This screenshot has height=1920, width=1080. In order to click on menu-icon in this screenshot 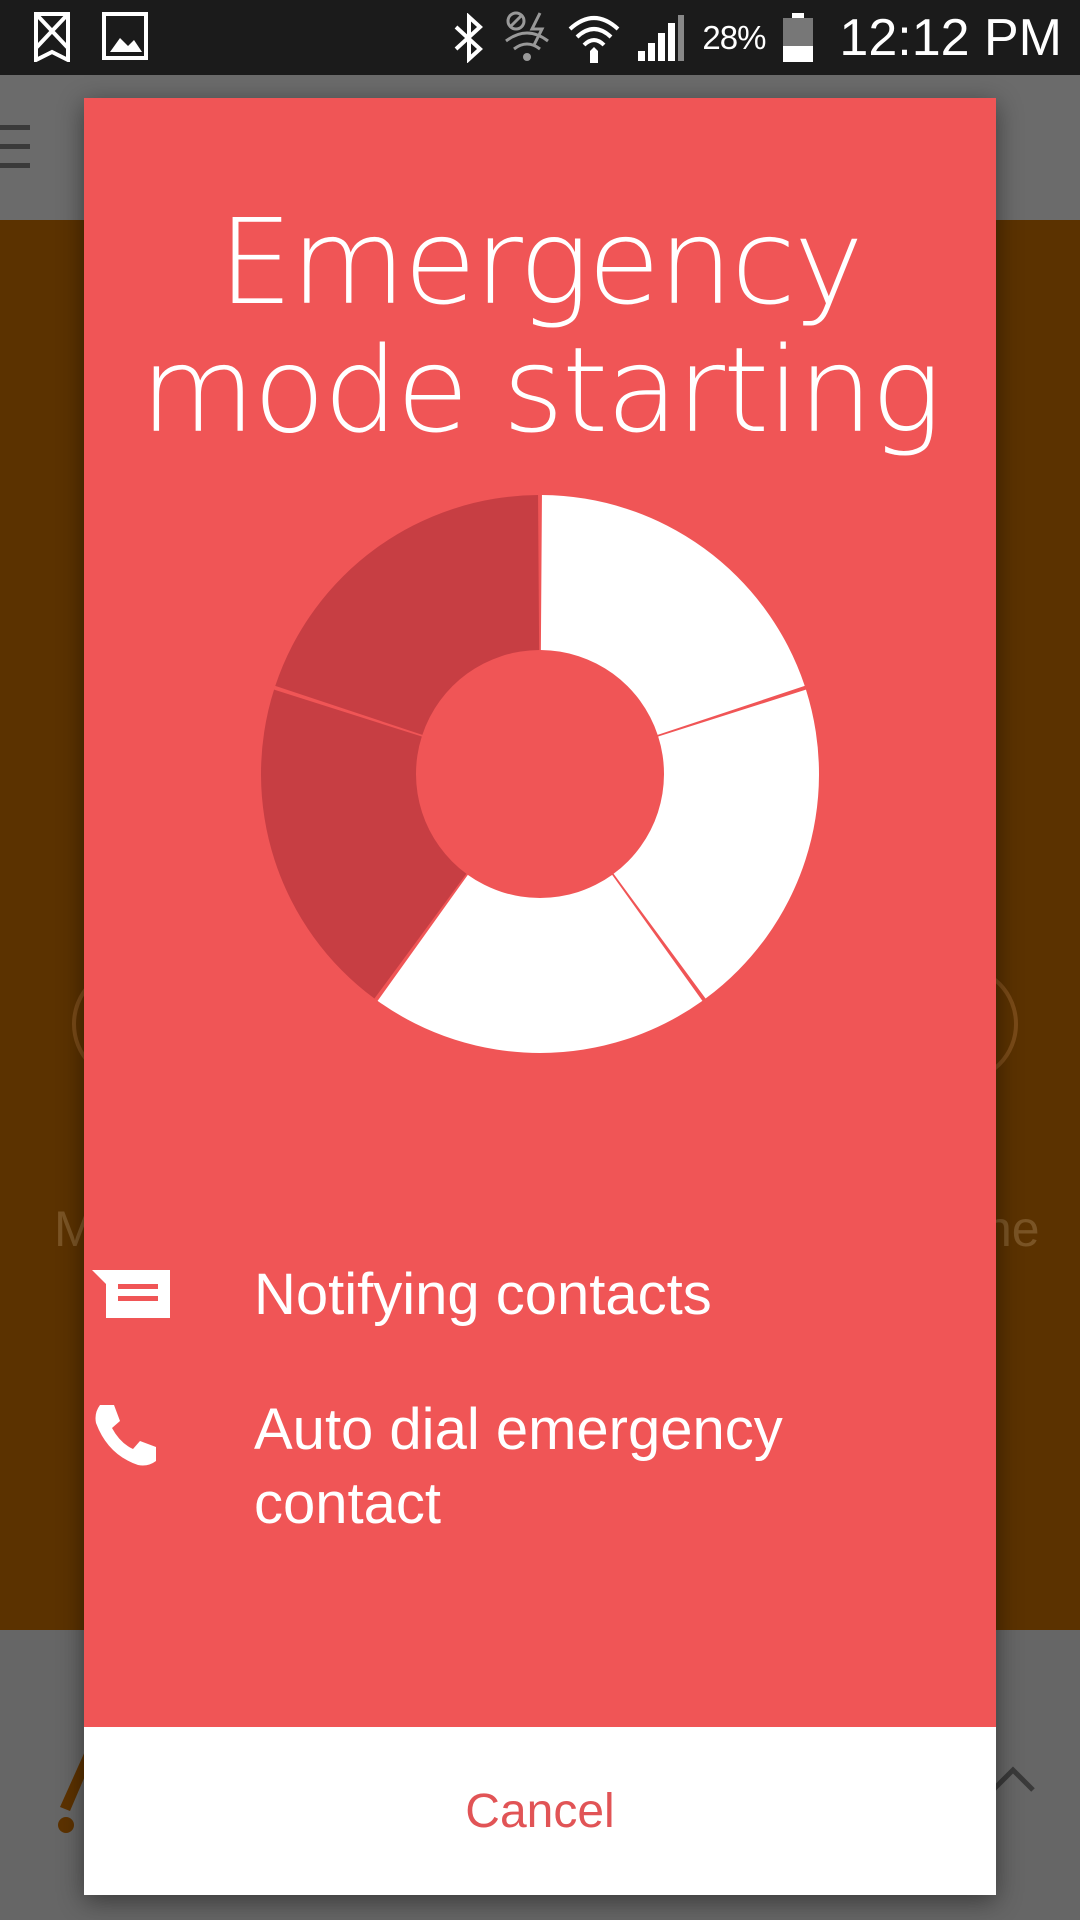, I will do `click(15, 149)`.